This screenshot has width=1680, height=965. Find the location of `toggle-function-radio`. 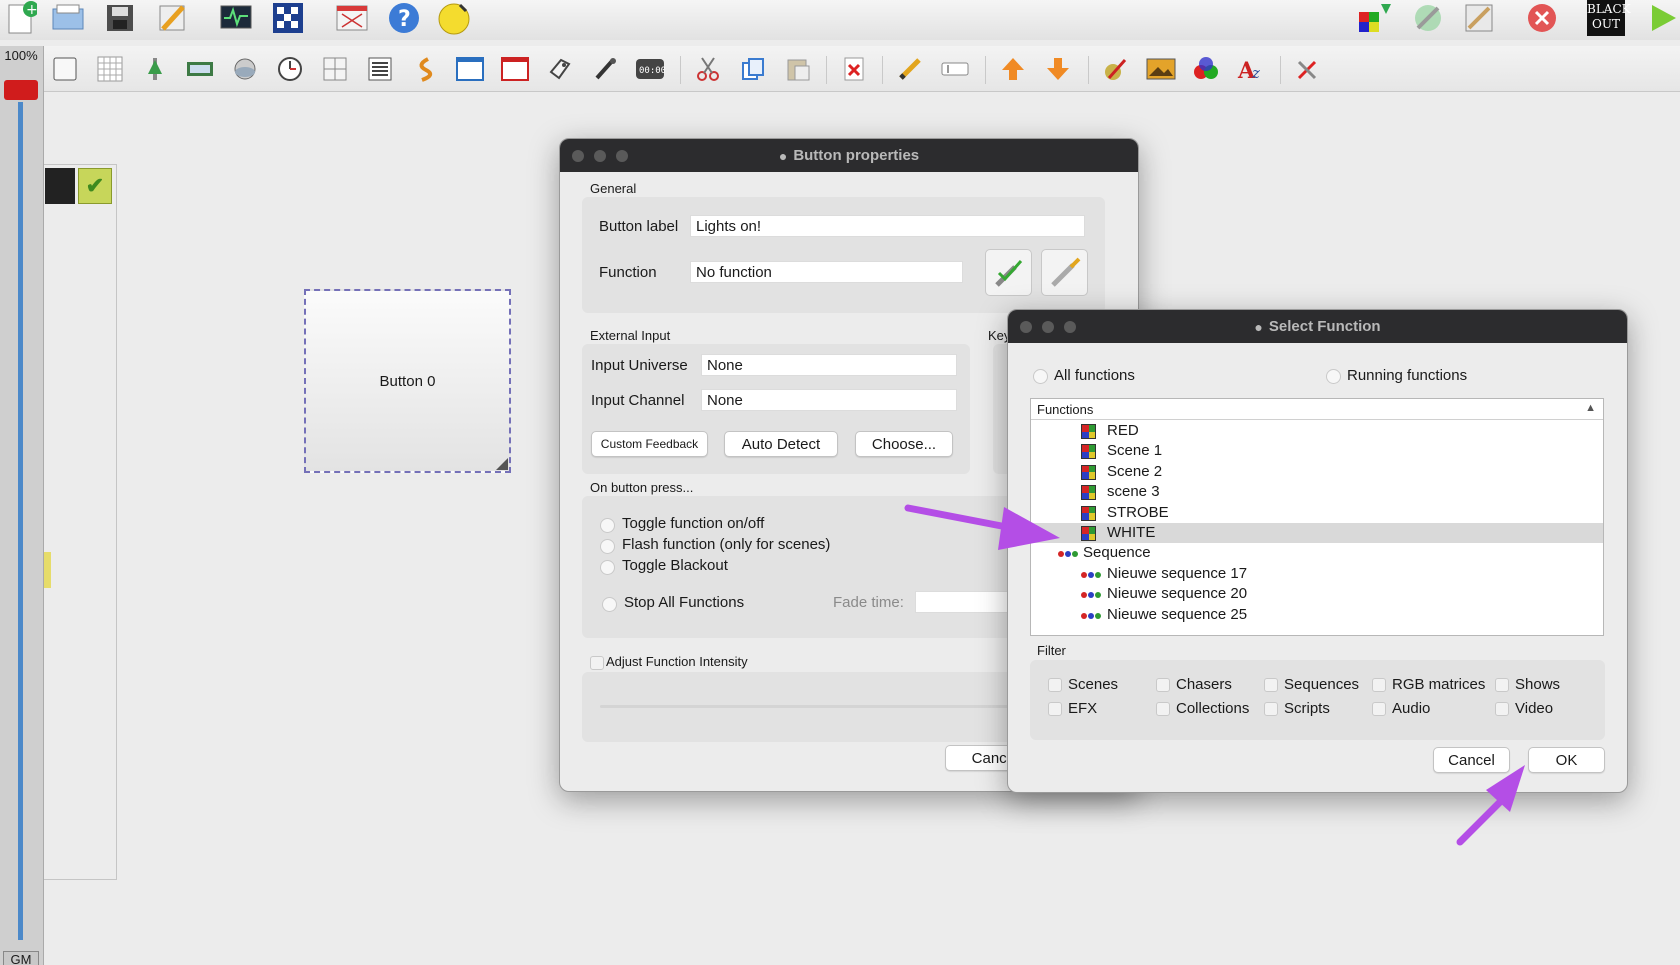

toggle-function-radio is located at coordinates (607, 525).